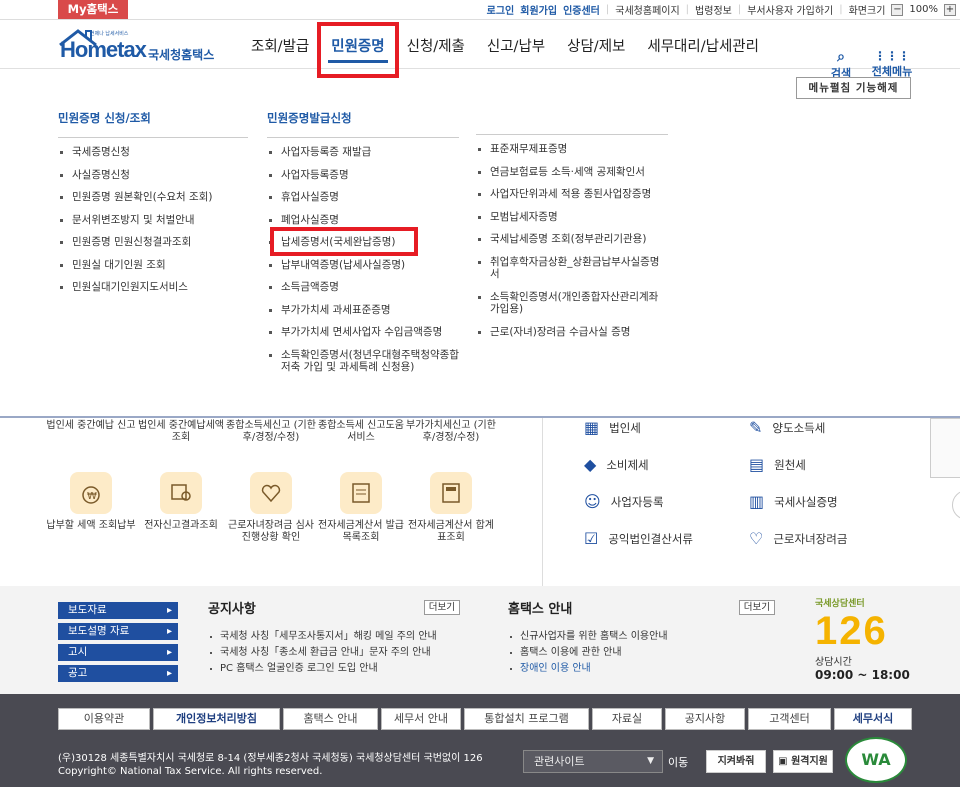  I want to click on menu-col-2-item: 사업자등록증 재발급, so click(363, 152).